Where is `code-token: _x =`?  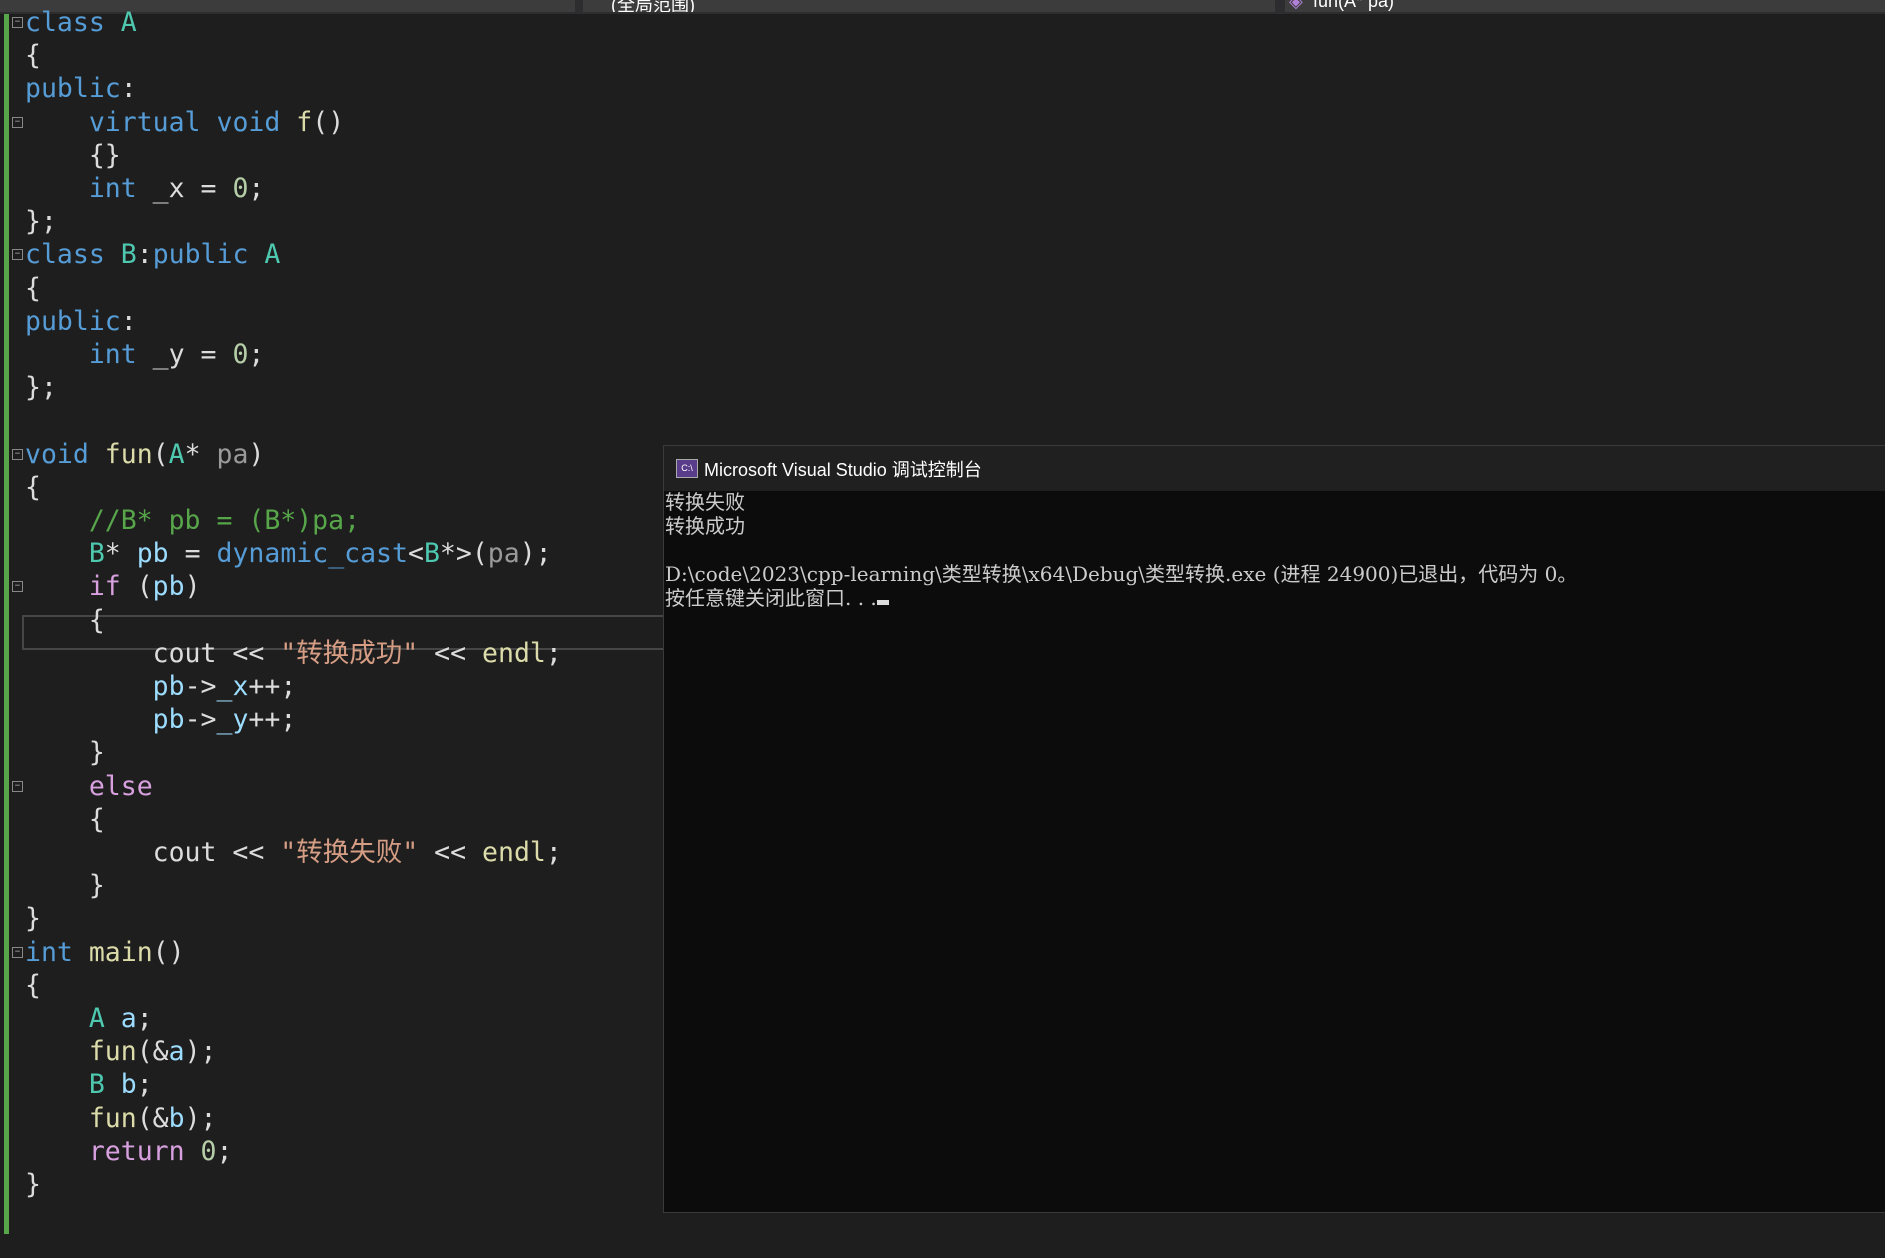
code-token: _x = is located at coordinates (184, 188).